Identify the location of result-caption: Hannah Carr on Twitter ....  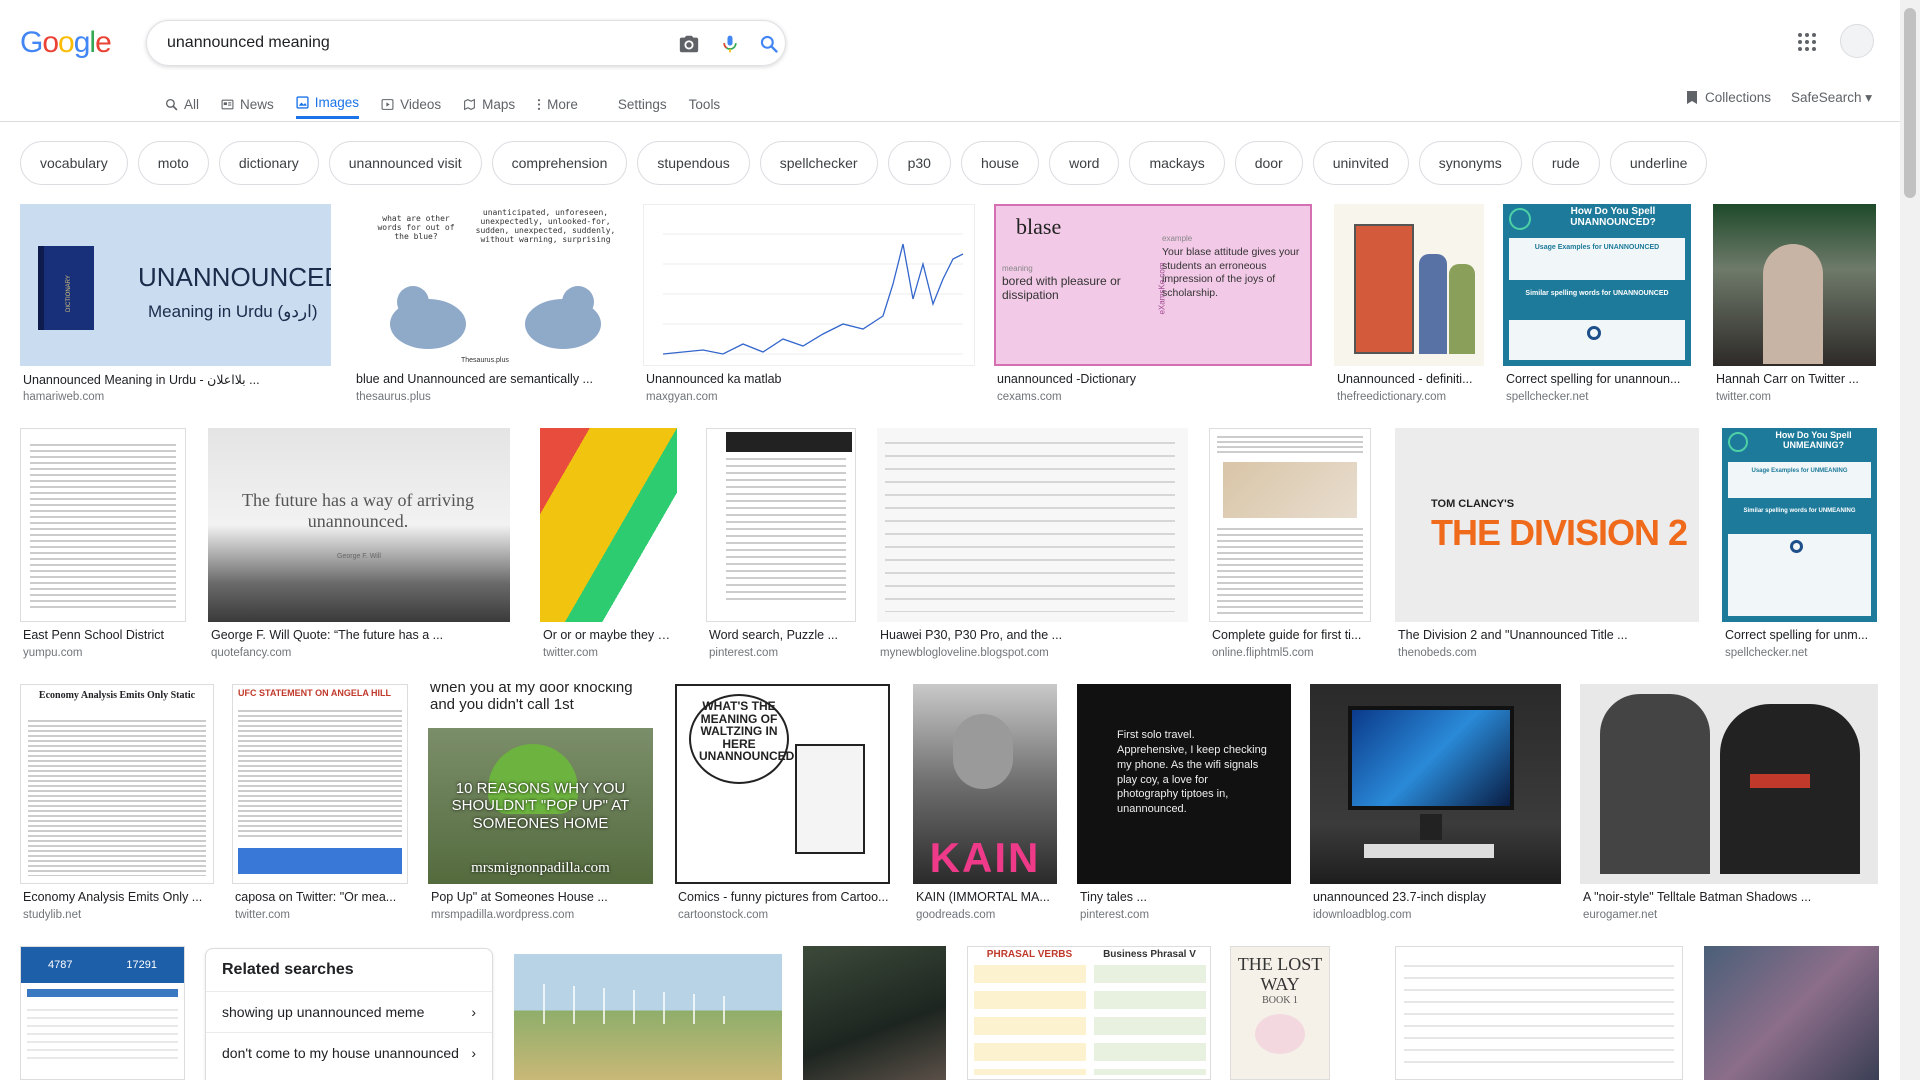
(1795, 379).